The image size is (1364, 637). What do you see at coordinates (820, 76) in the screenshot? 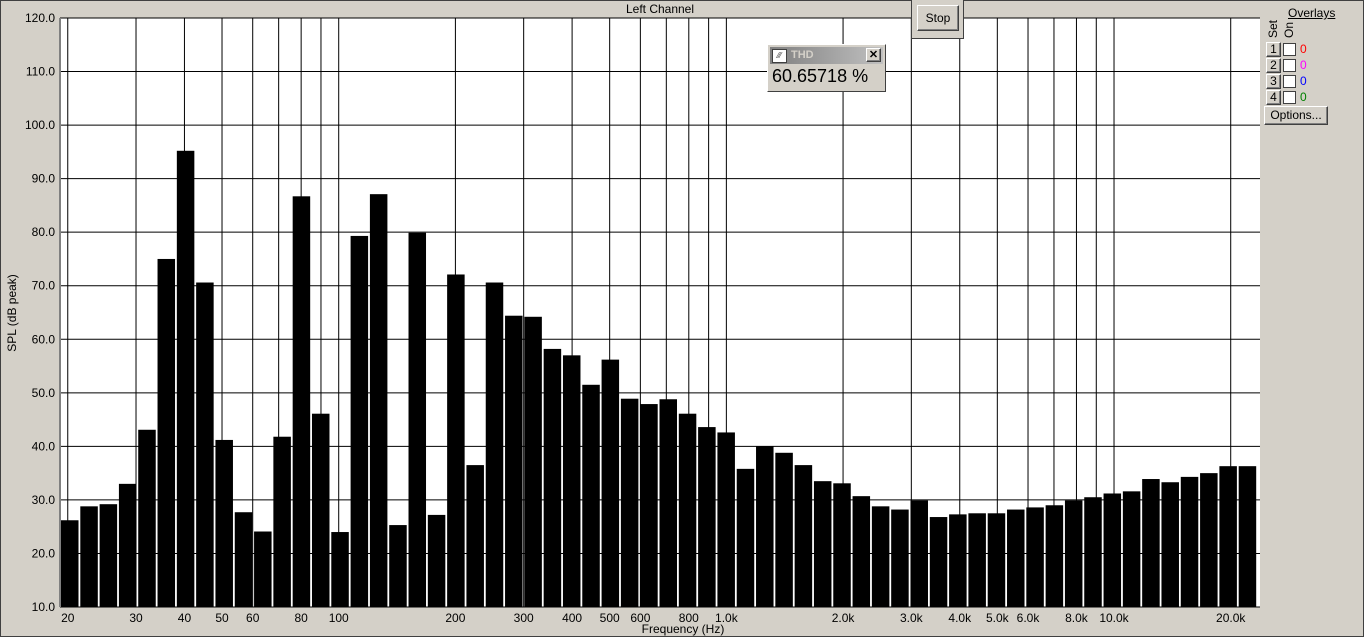
I see `thd-value: 60.65718 %` at bounding box center [820, 76].